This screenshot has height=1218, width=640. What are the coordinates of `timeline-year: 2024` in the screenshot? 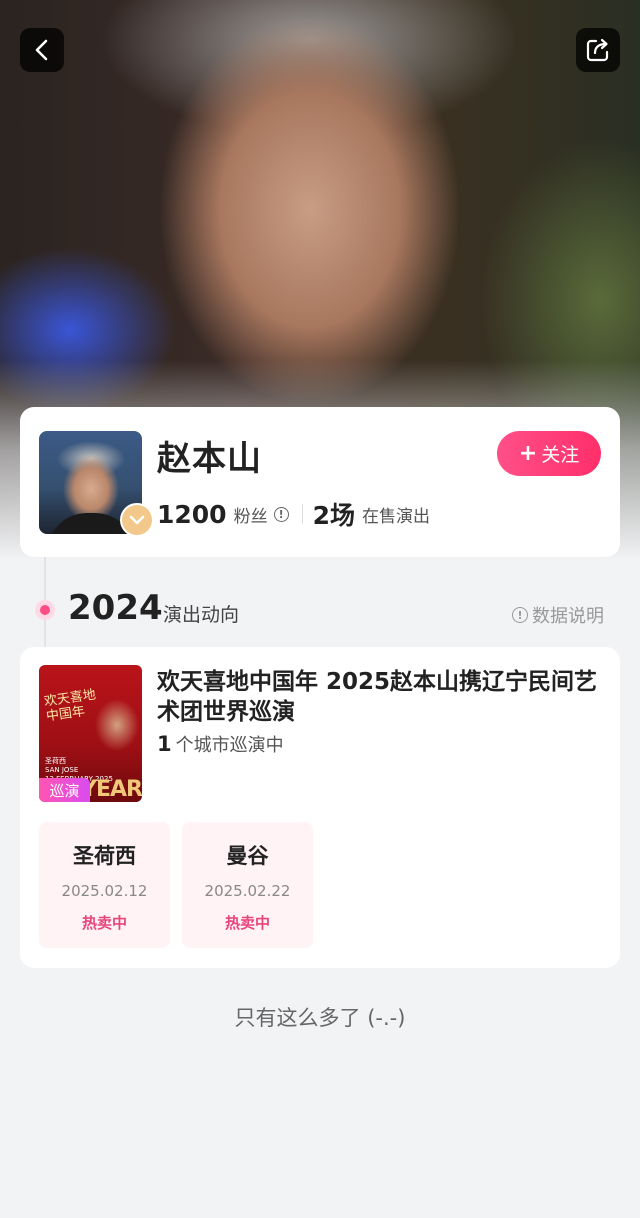 It's located at (115, 608).